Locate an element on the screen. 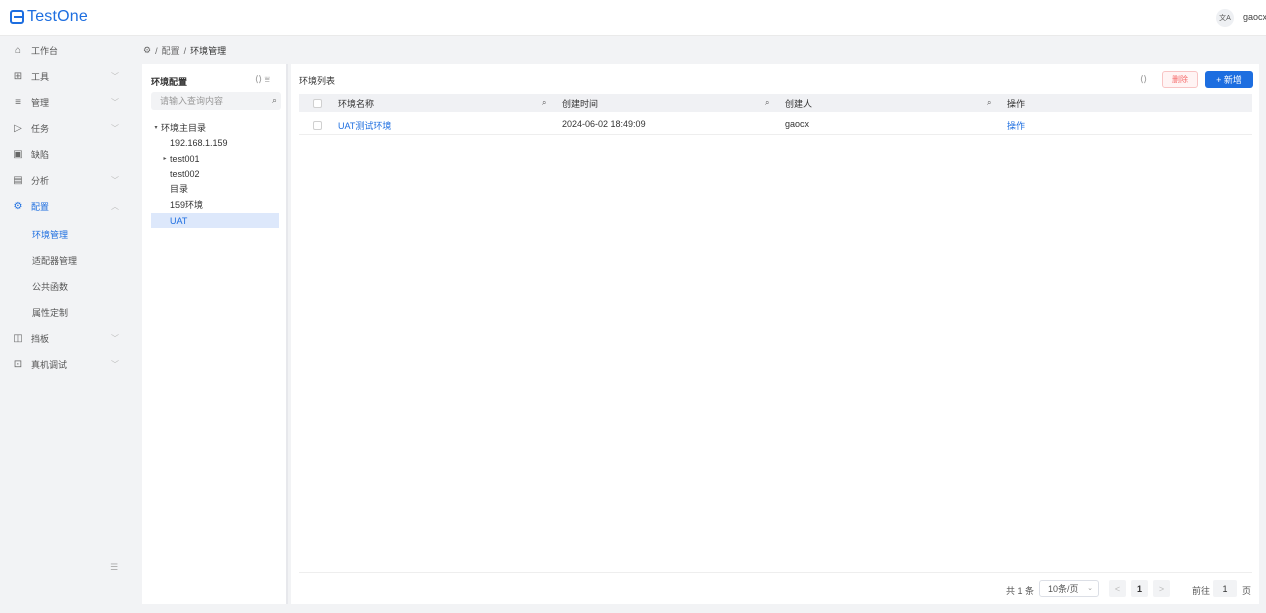 The height and width of the screenshot is (613, 1266). tree-search-input is located at coordinates (210, 101).